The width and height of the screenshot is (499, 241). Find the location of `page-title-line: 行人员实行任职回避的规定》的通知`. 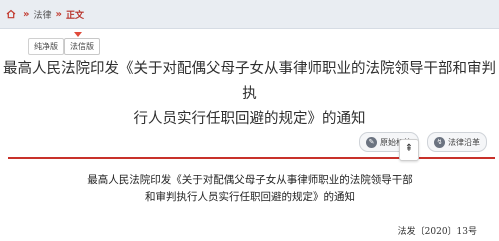

page-title-line: 行人员实行任职回避的规定》的通知 is located at coordinates (249, 119).